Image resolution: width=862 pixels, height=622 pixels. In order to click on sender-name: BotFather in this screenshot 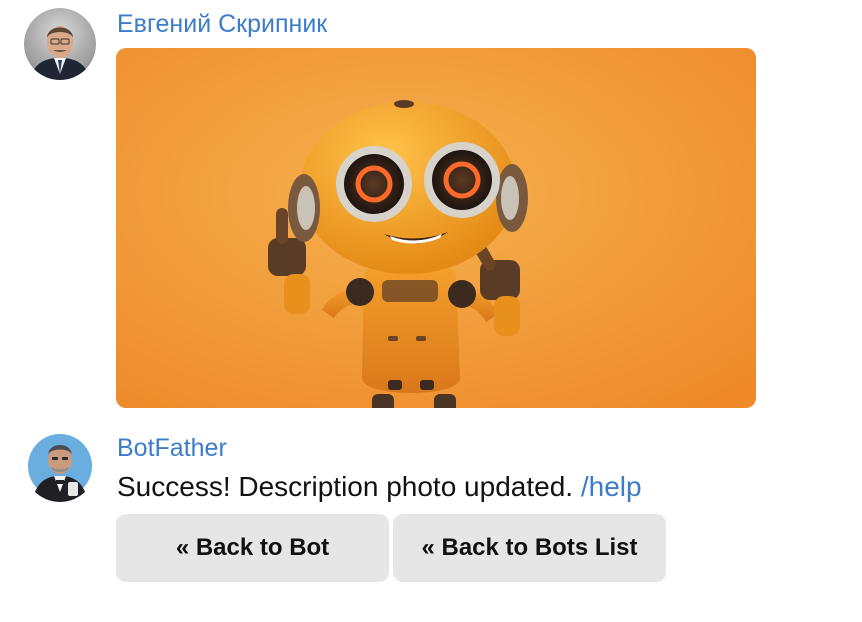, I will do `click(172, 448)`.